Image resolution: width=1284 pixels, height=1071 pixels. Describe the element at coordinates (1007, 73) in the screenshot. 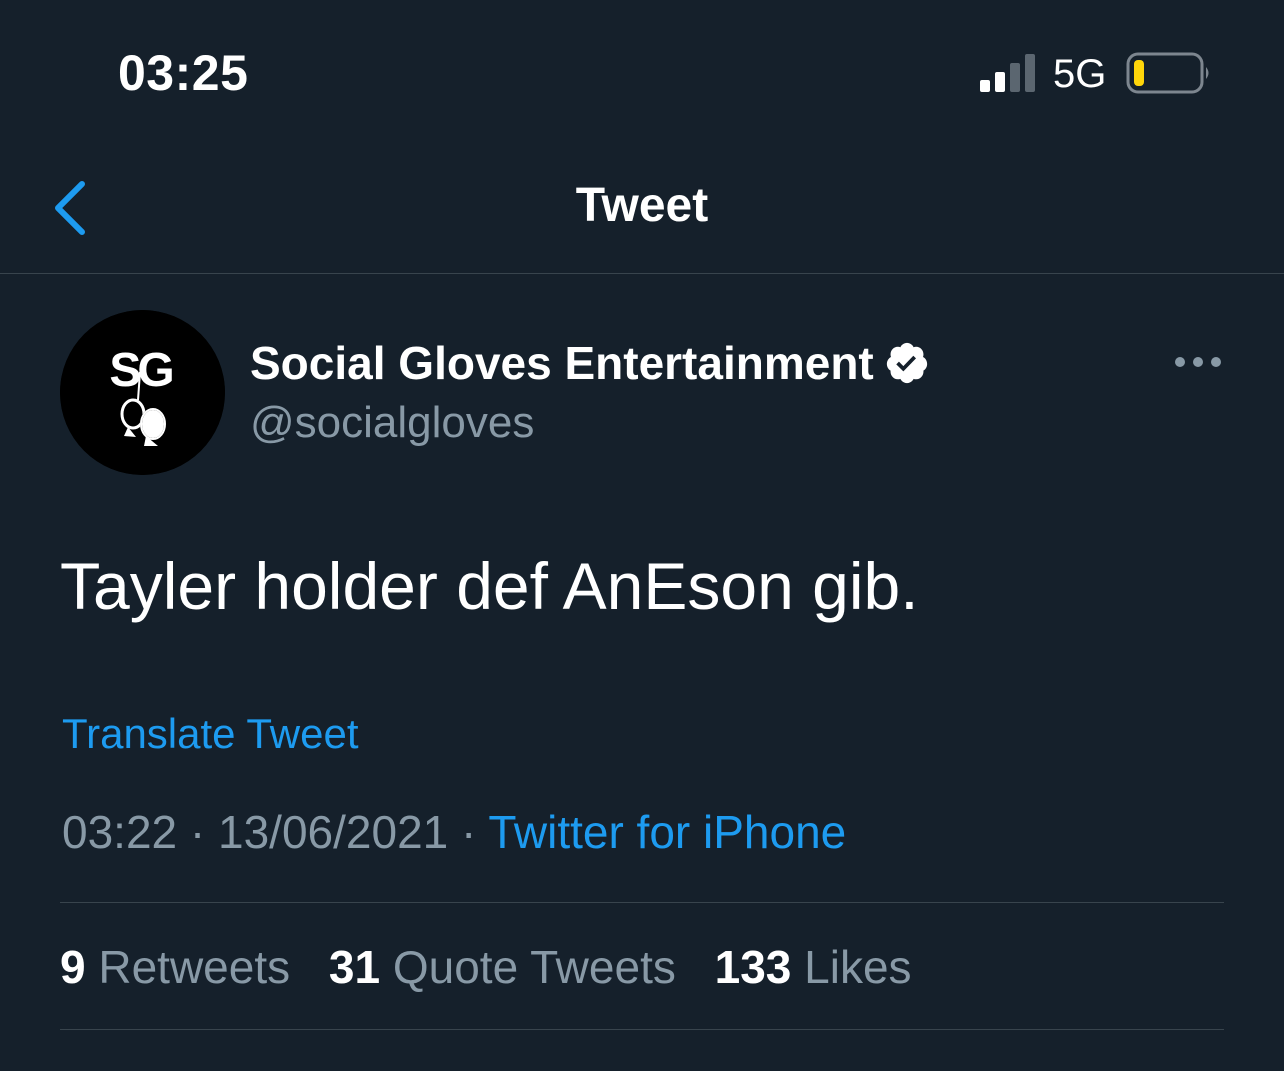

I see `signal-bars-icon` at that location.